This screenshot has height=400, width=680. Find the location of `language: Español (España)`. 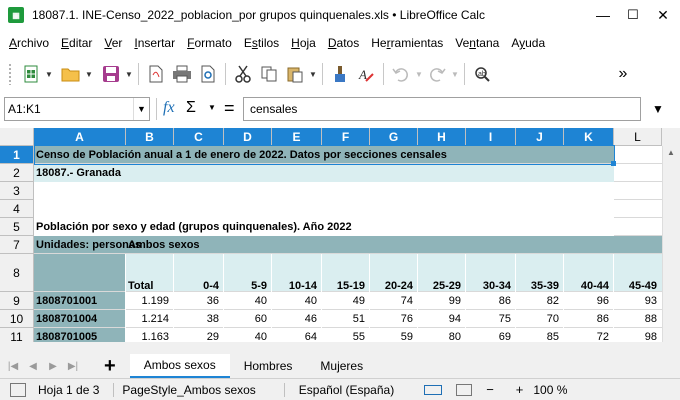

language: Español (España) is located at coordinates (346, 390).